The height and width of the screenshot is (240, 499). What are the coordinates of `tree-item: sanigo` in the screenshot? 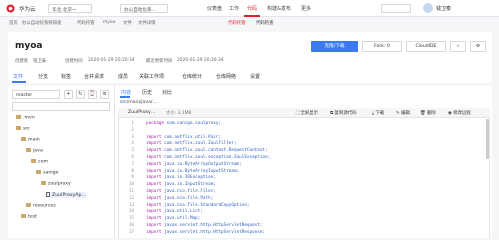 It's located at (47, 173).